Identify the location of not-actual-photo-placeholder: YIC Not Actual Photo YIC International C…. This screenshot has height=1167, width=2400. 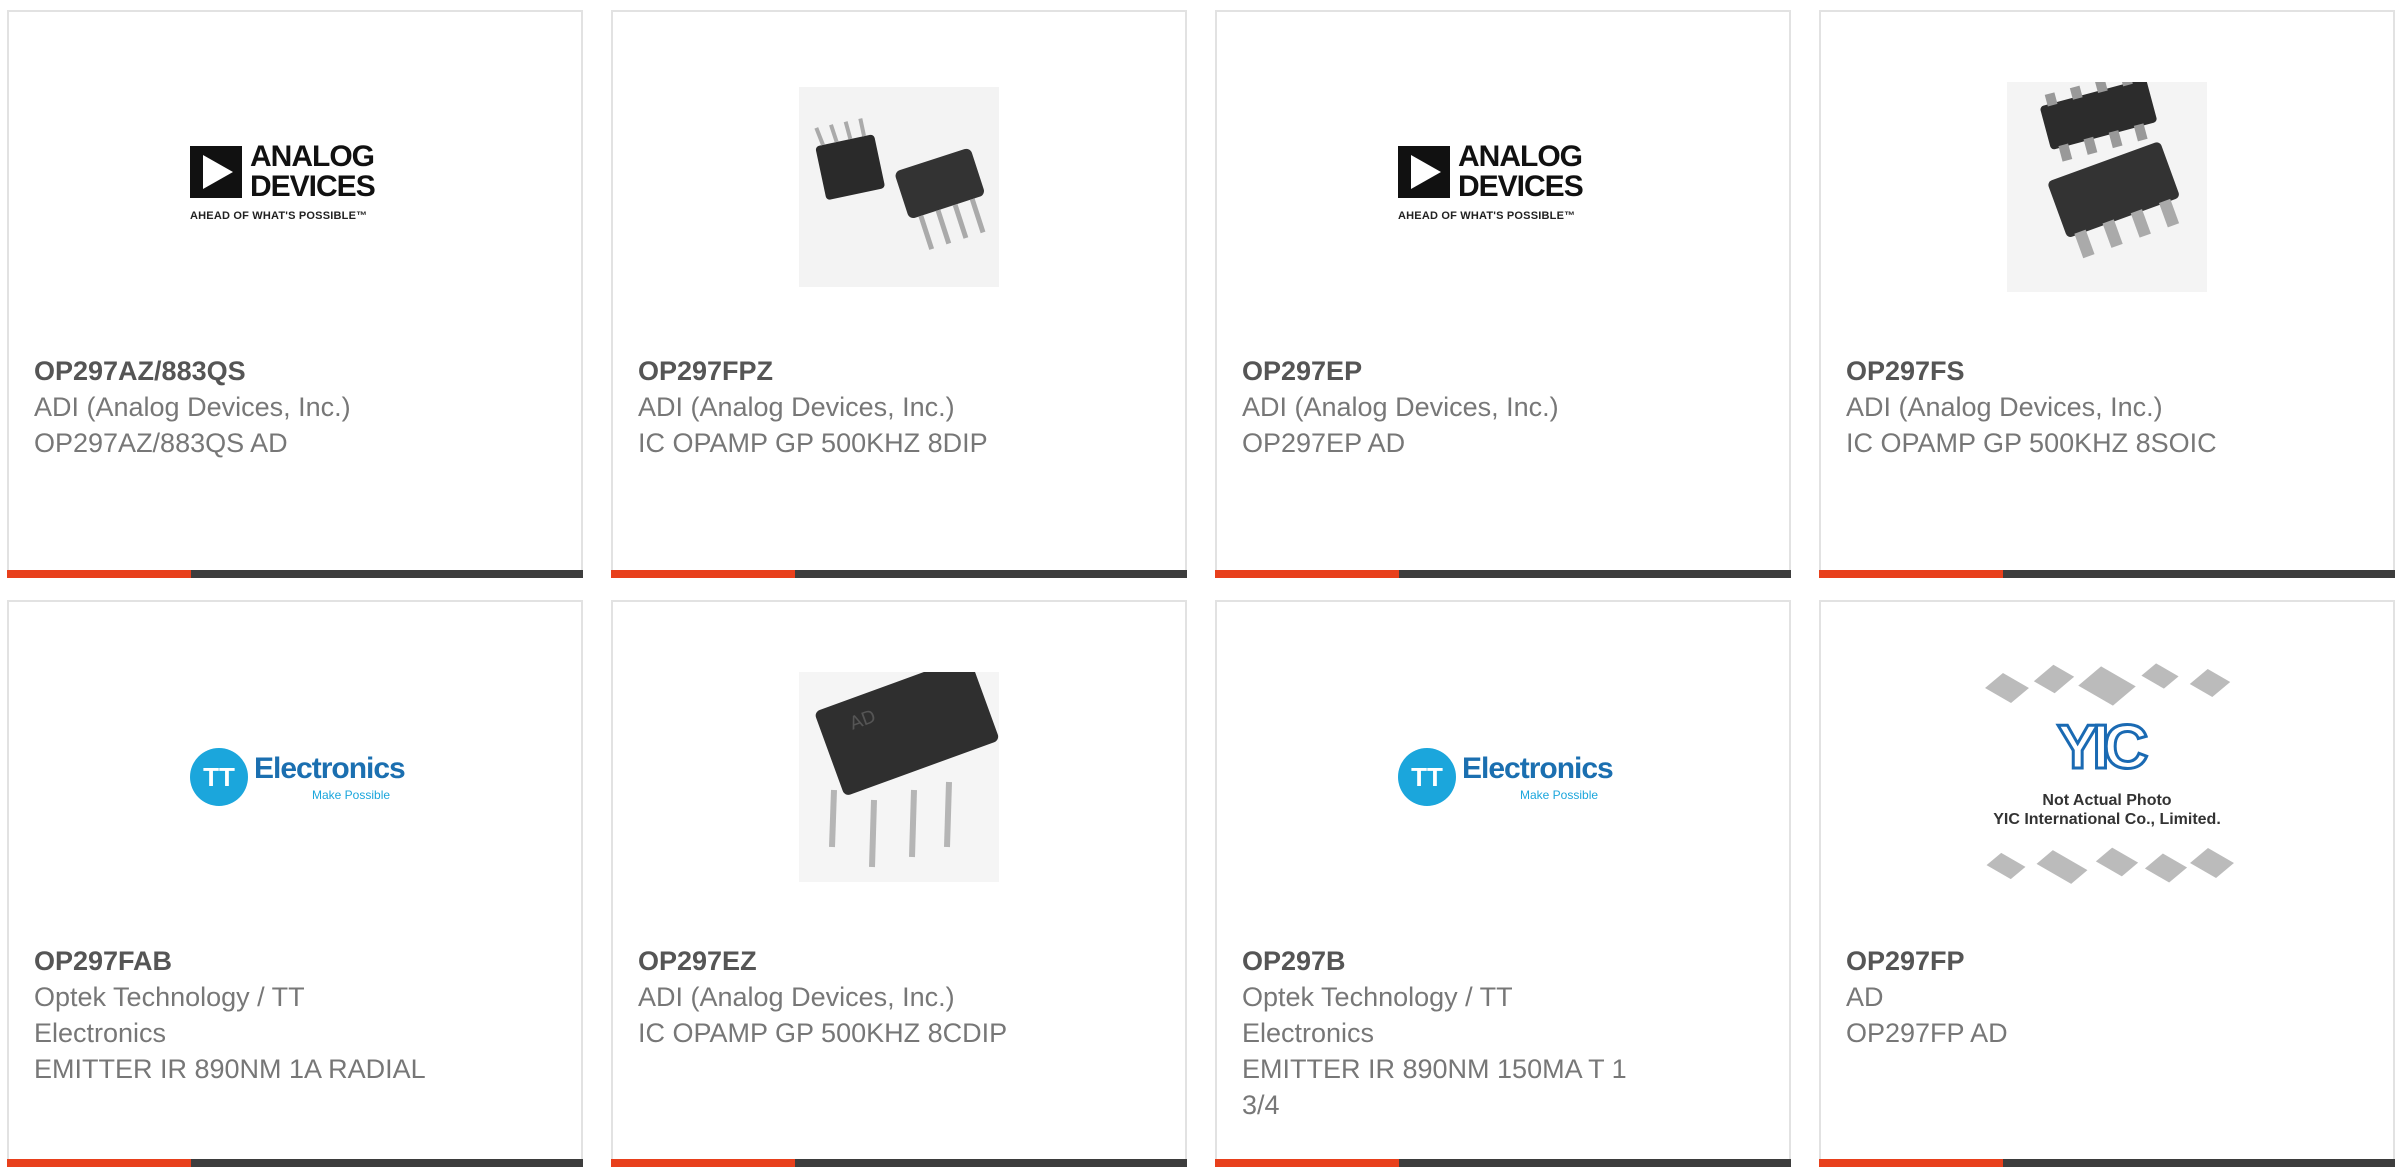
(2107, 777).